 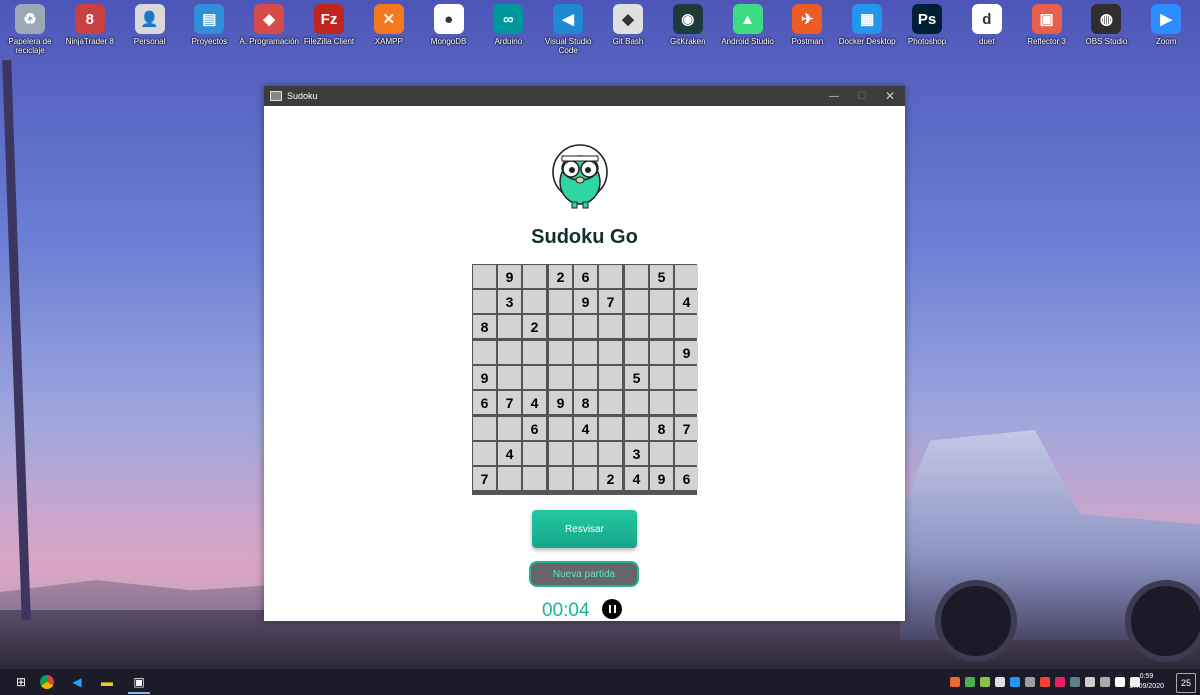 What do you see at coordinates (508, 25) in the screenshot?
I see `desktop-shortcut: ∞ Arduino` at bounding box center [508, 25].